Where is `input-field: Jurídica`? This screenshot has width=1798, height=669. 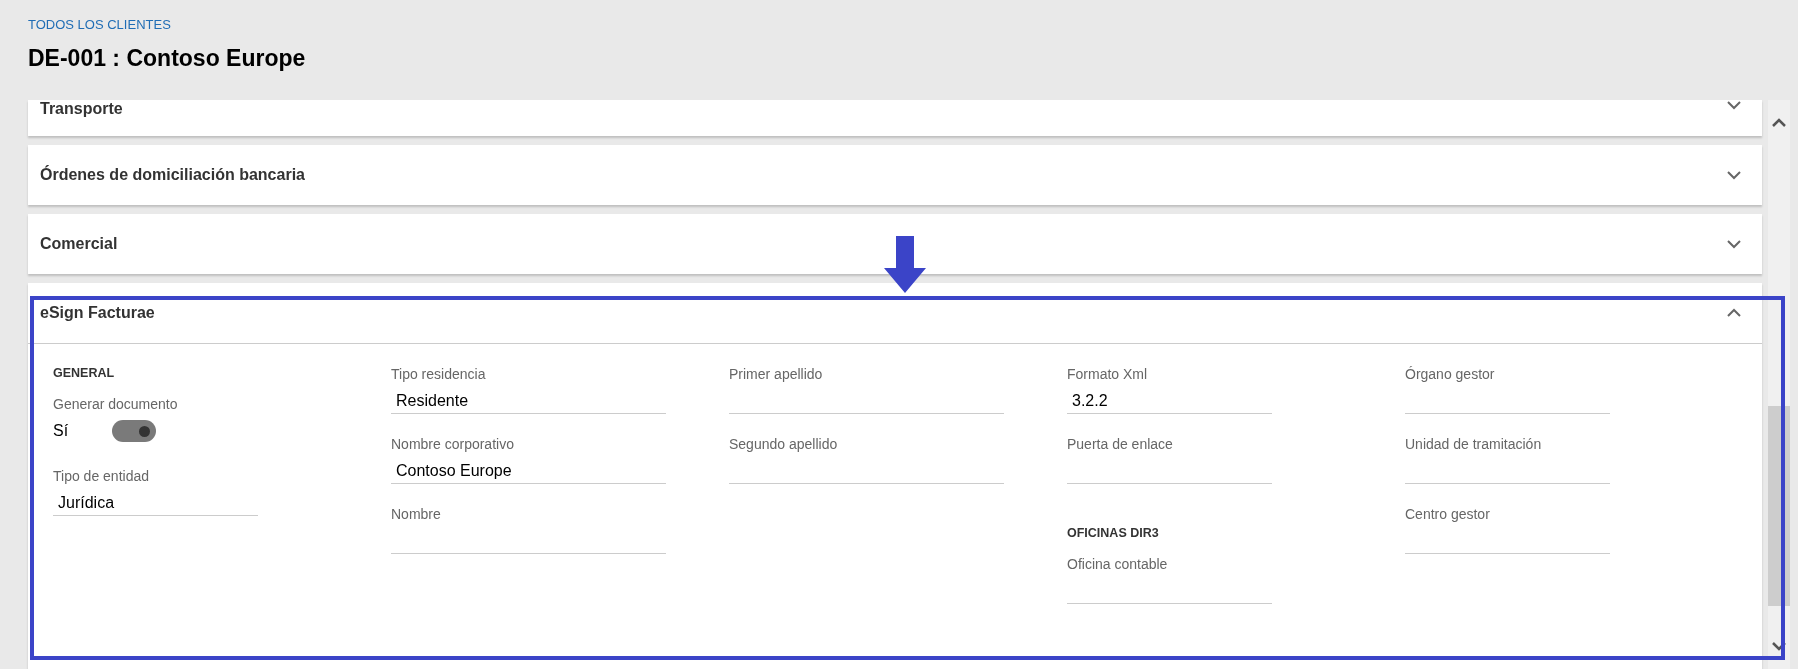 input-field: Jurídica is located at coordinates (155, 502).